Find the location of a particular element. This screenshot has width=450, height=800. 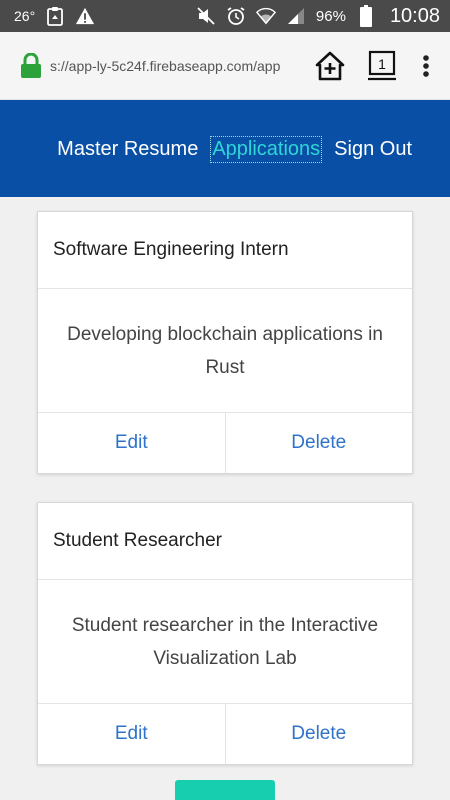

status-right: 96% 10:08 is located at coordinates (318, 16).